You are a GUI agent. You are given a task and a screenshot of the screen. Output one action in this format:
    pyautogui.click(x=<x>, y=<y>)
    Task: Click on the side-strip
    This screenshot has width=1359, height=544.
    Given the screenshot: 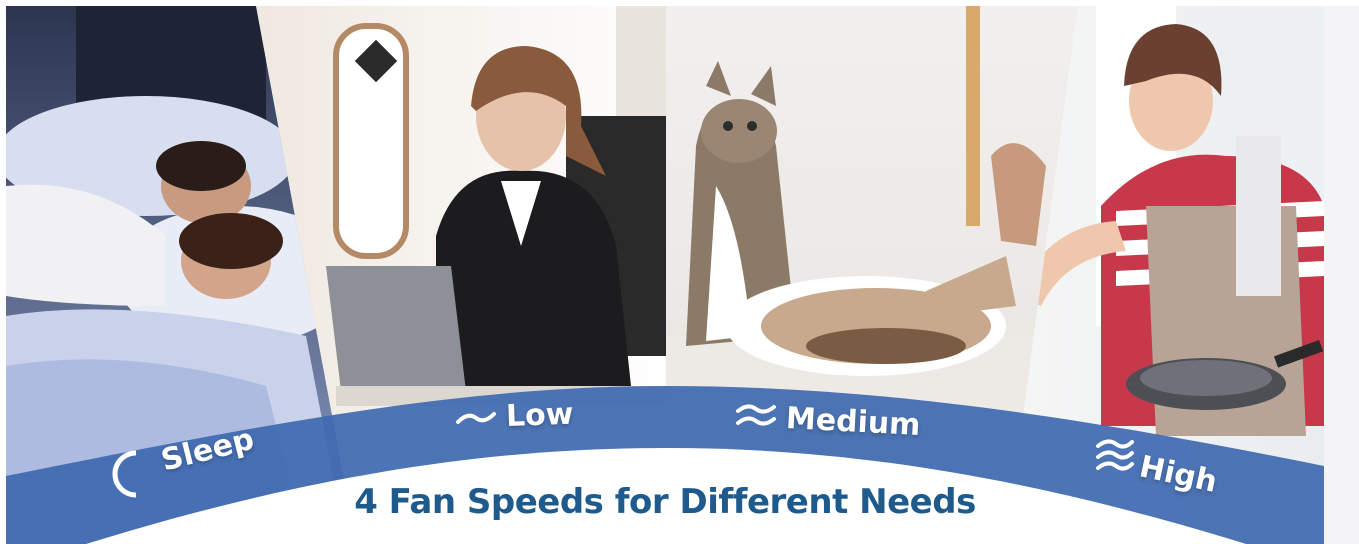 What is the action you would take?
    pyautogui.click(x=1341, y=275)
    